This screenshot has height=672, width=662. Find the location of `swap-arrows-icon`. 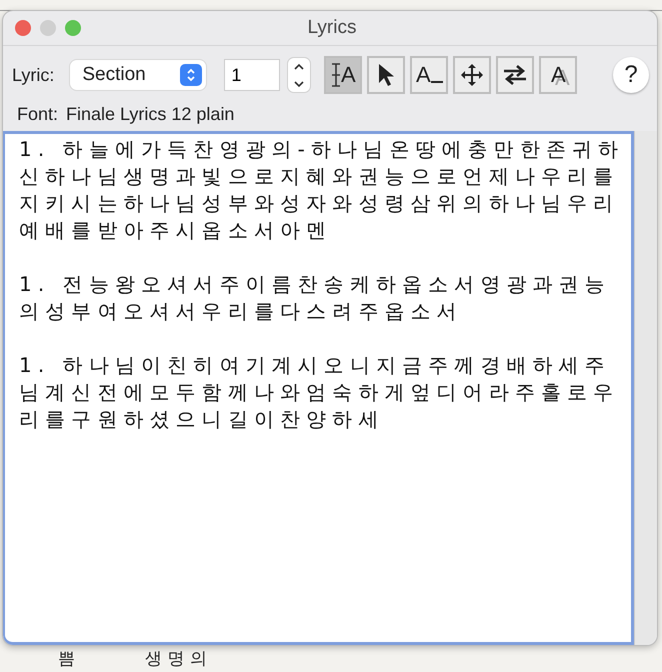

swap-arrows-icon is located at coordinates (515, 75).